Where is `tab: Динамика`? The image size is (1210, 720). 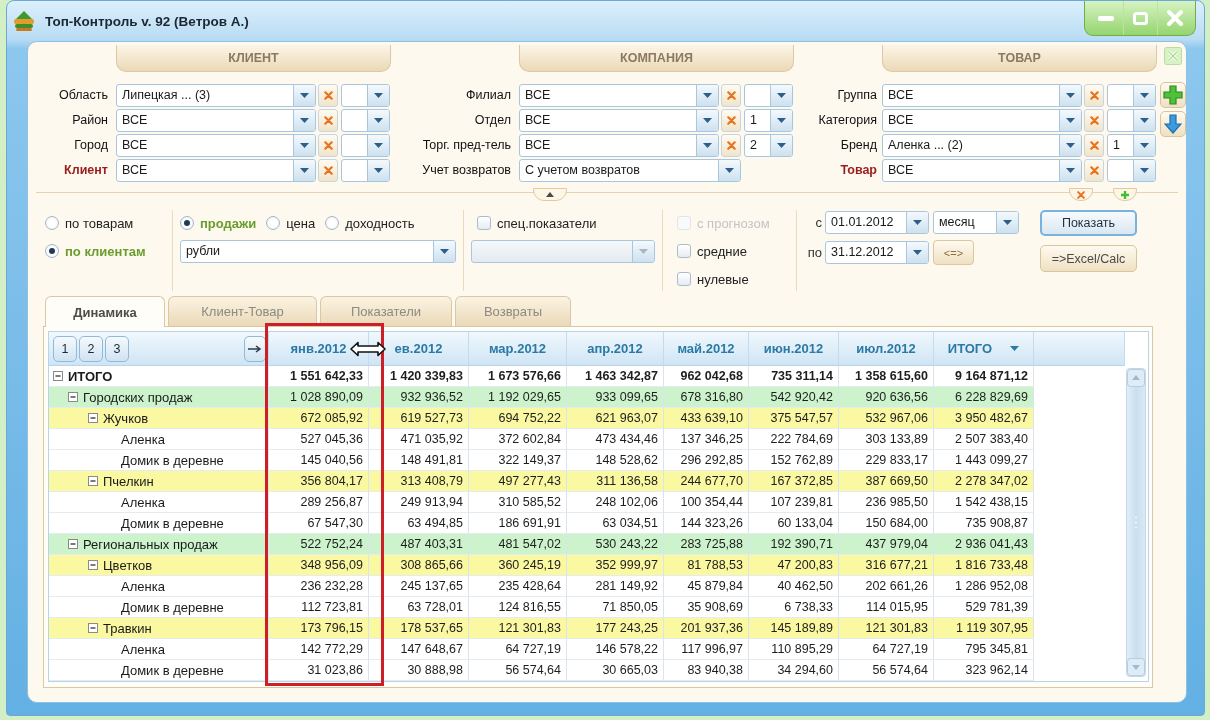 tab: Динамика is located at coordinates (105, 311).